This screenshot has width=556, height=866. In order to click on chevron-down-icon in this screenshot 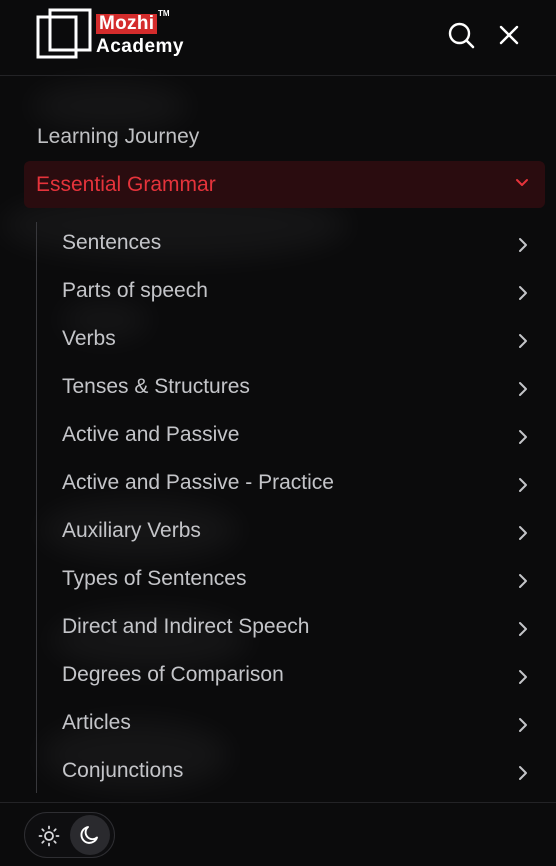, I will do `click(522, 182)`.